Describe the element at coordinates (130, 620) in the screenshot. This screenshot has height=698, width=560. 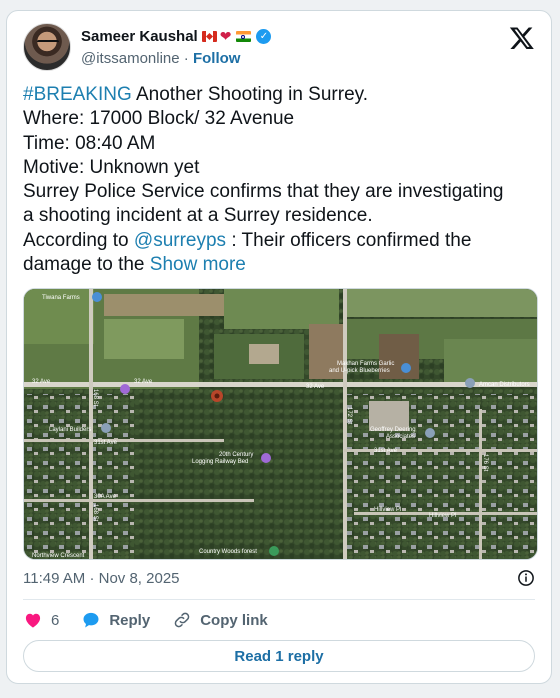
I see `reply-label: Reply` at that location.